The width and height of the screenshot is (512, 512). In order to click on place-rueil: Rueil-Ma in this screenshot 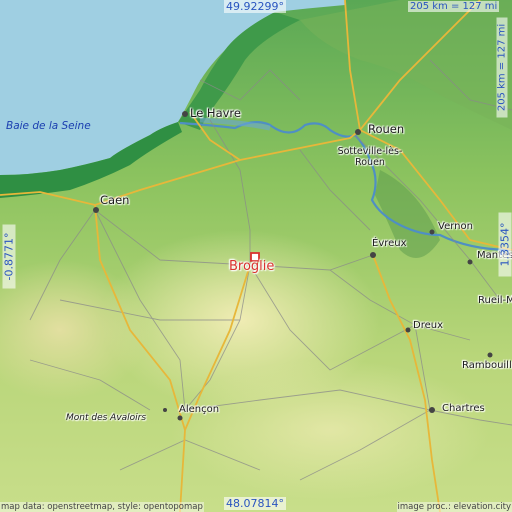, I will do `click(495, 300)`.